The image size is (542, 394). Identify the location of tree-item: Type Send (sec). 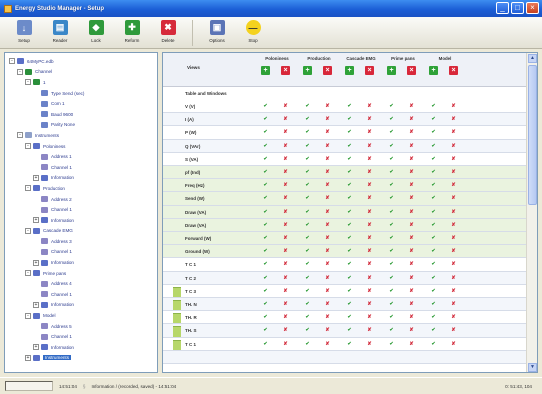
(83, 93).